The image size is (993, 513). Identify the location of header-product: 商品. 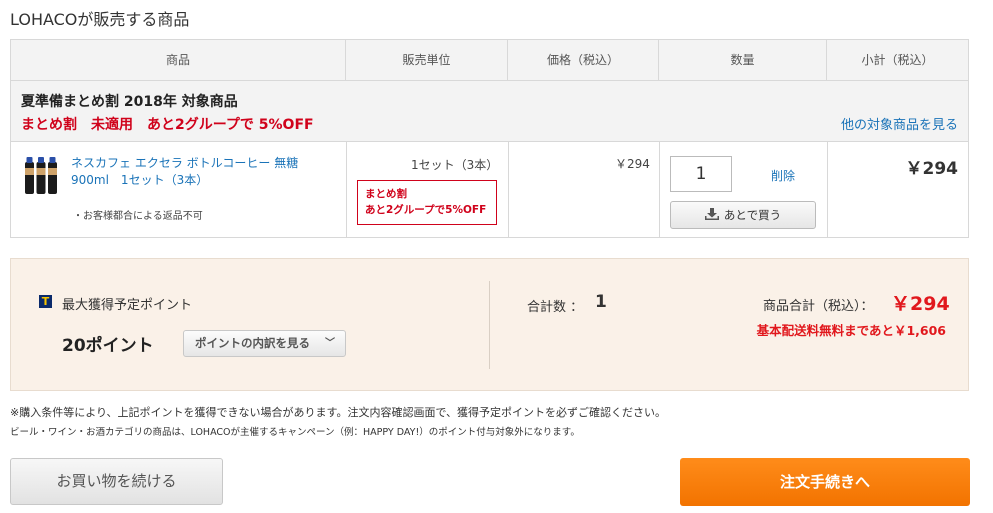
(178, 60).